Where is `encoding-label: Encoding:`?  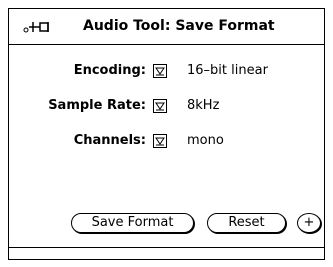 encoding-label: Encoding: is located at coordinates (109, 70).